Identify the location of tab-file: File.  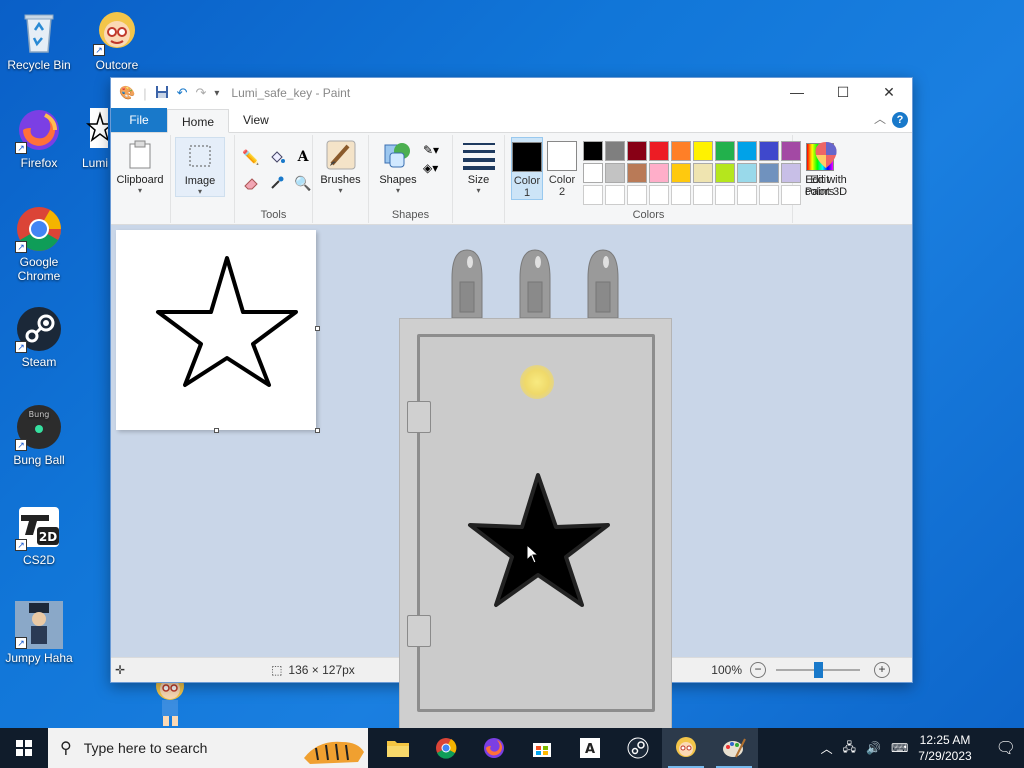
(139, 120).